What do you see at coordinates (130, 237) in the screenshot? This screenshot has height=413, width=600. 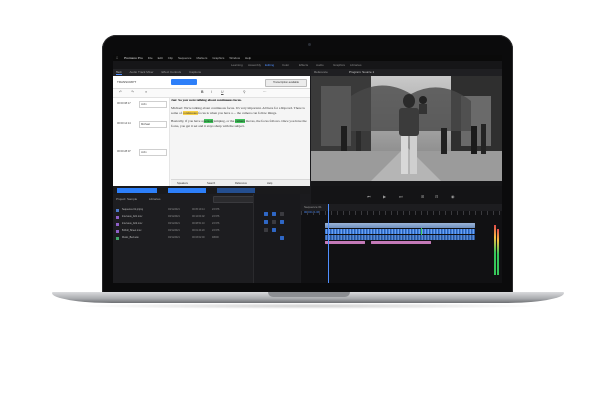 I see `item-name: Music_Bed.wav` at bounding box center [130, 237].